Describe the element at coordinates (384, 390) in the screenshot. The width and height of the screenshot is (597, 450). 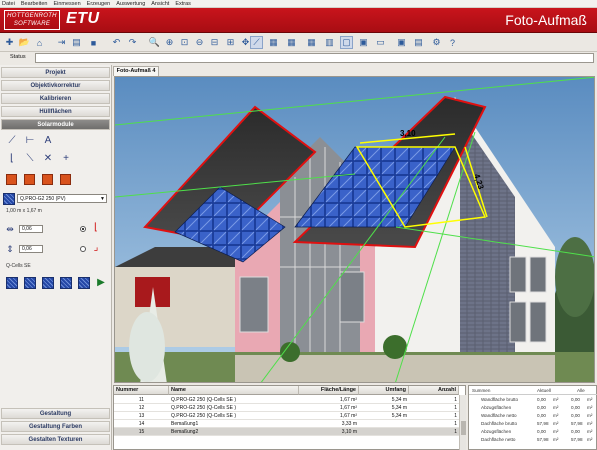
I see `col-umfang: Umfang` at that location.